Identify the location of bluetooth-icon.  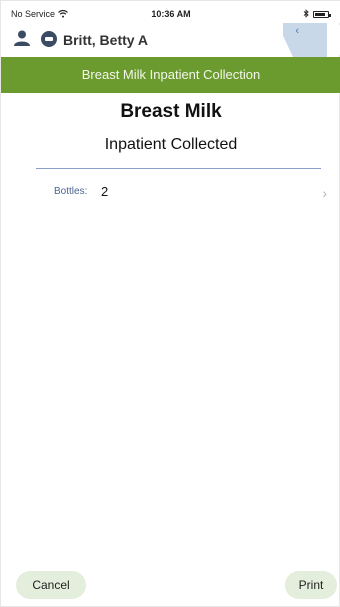
(306, 14).